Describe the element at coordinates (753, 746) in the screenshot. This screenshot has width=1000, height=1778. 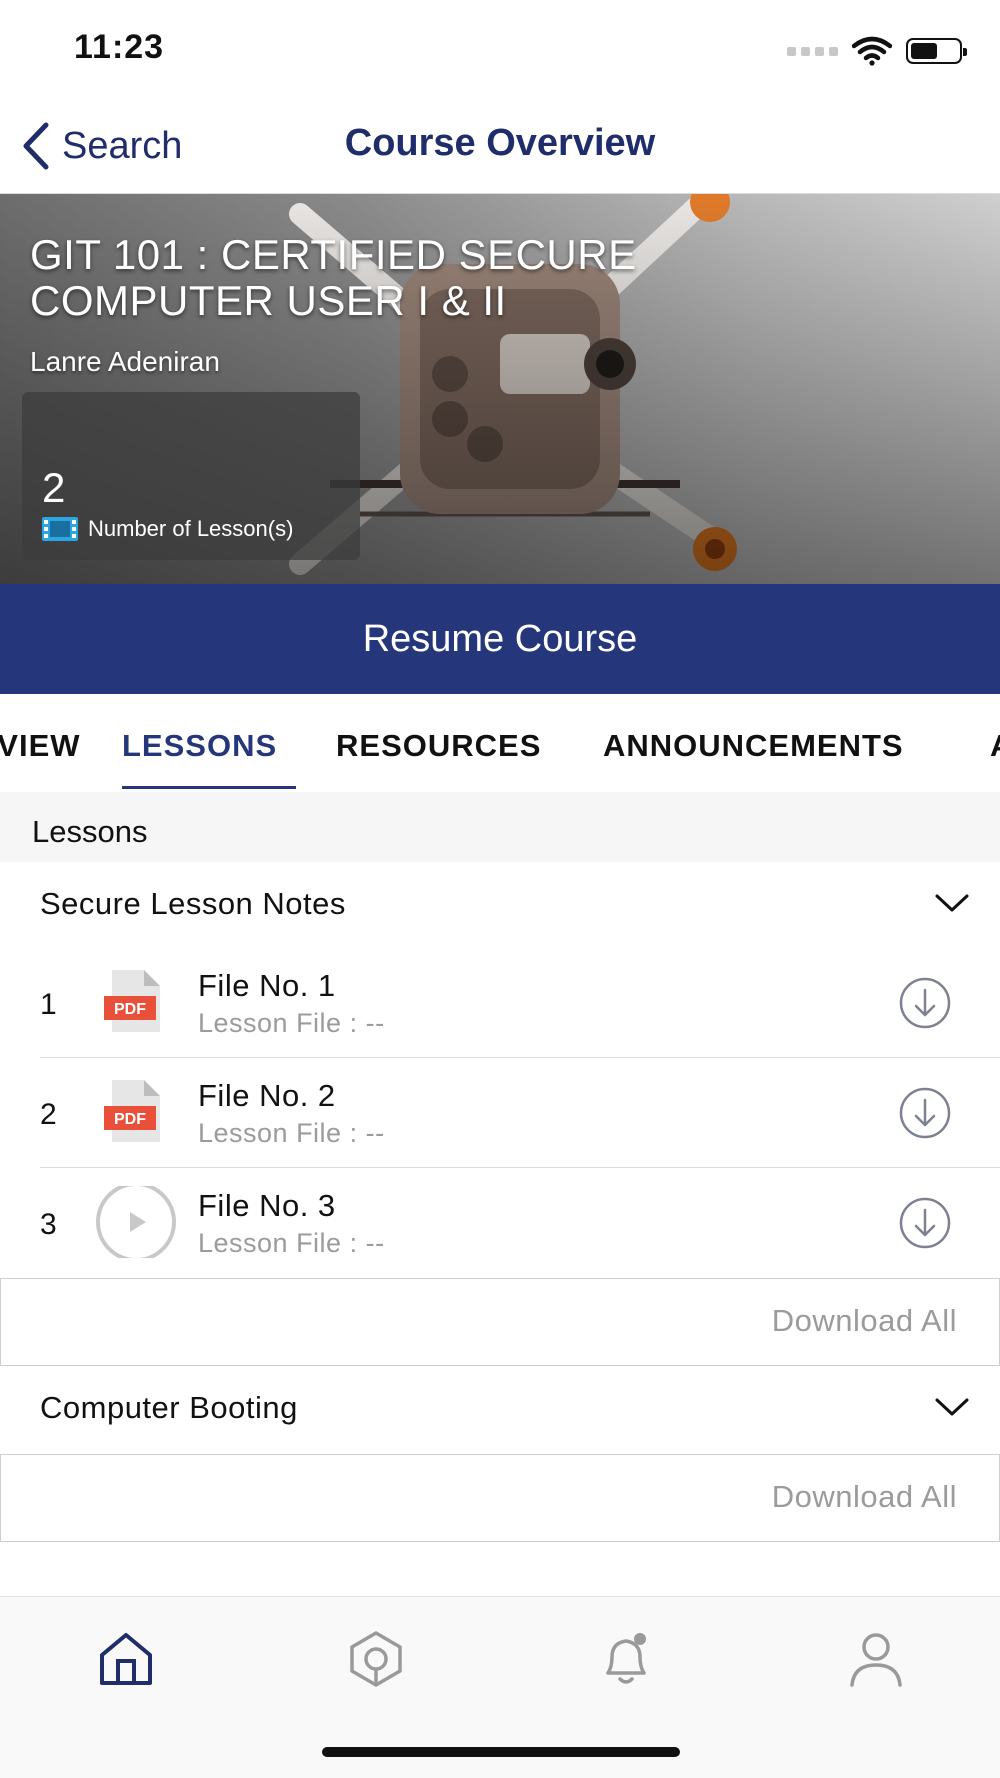
I see `tab-announcements: ANNOUNCEMENTS` at that location.